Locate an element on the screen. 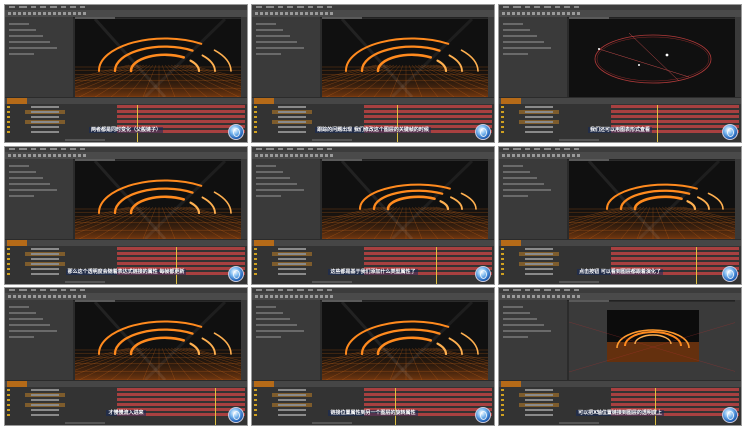 The height and width of the screenshot is (428, 746). screenshot-tile: 两者都是同时变化（父般链子） is located at coordinates (126, 73).